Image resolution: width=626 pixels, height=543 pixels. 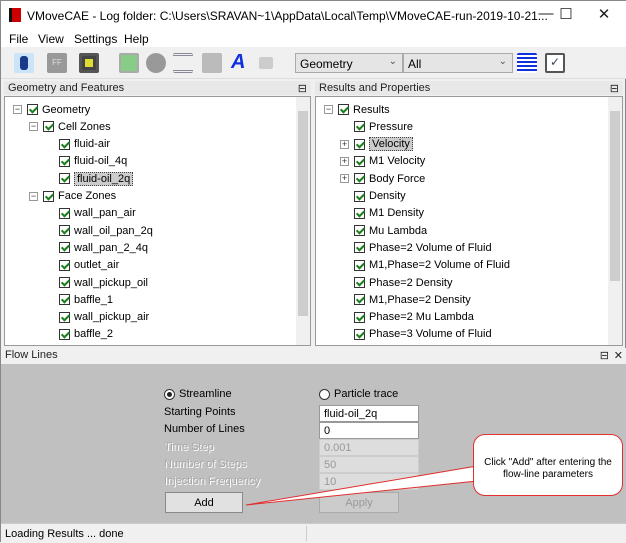 What do you see at coordinates (313, 533) in the screenshot?
I see `status-bar: Loading Results ... done` at bounding box center [313, 533].